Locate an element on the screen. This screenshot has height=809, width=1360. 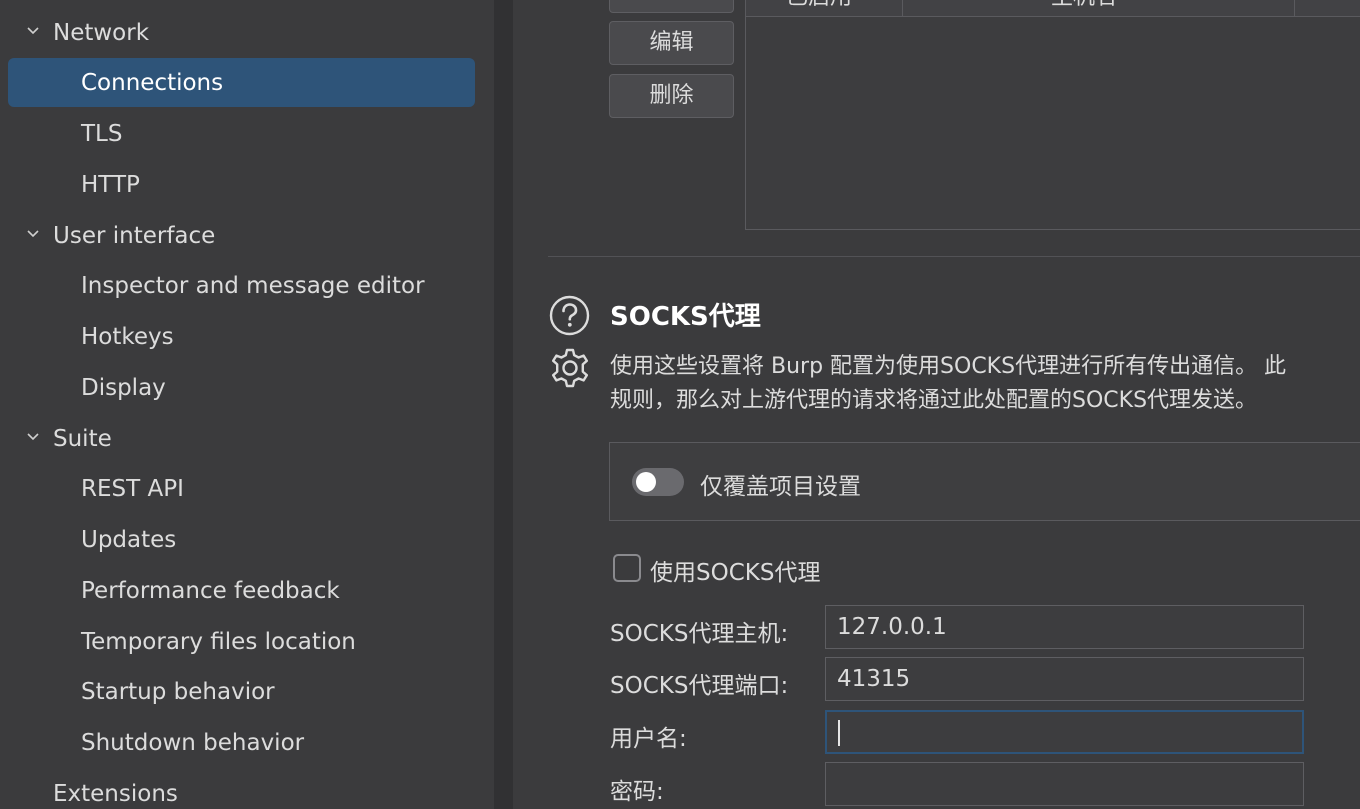
toggle-knob is located at coordinates (646, 482).